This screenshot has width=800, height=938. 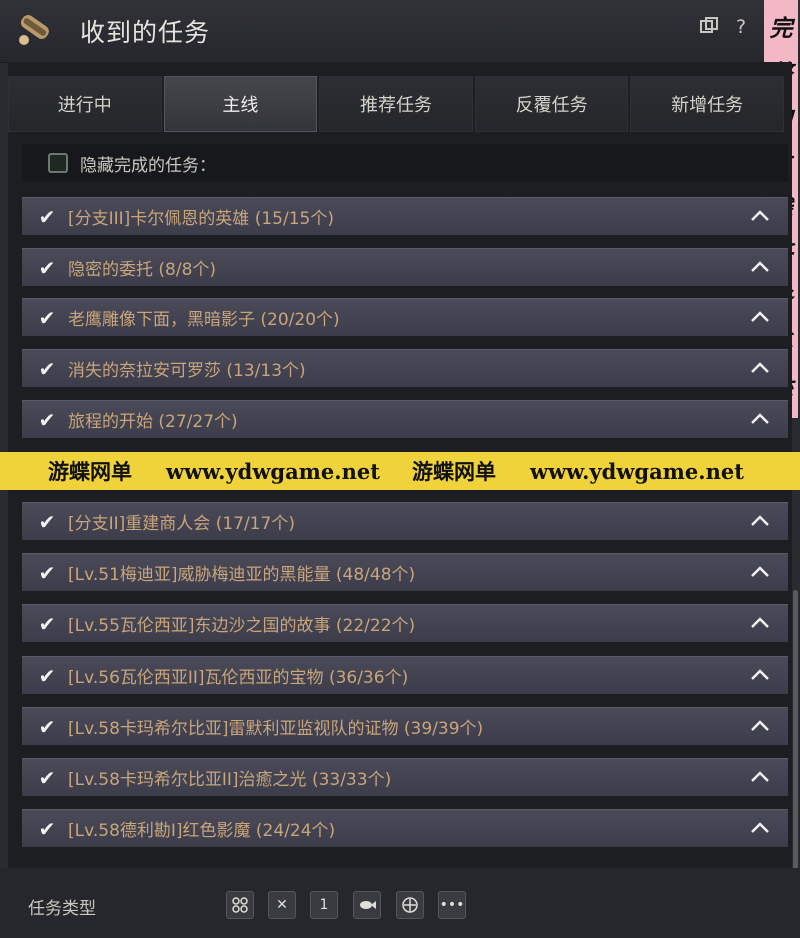 What do you see at coordinates (85, 104) in the screenshot?
I see `tab-in-progress: 进行中` at bounding box center [85, 104].